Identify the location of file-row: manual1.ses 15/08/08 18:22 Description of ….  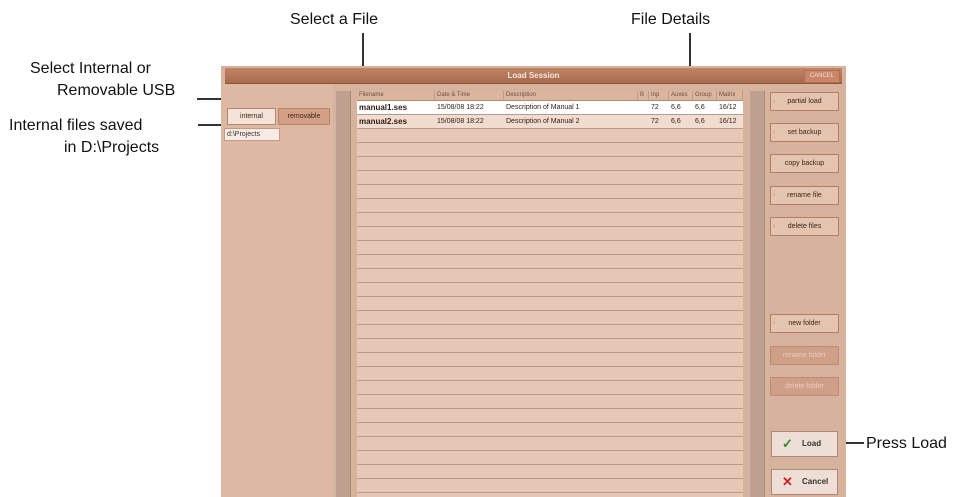
(550, 108).